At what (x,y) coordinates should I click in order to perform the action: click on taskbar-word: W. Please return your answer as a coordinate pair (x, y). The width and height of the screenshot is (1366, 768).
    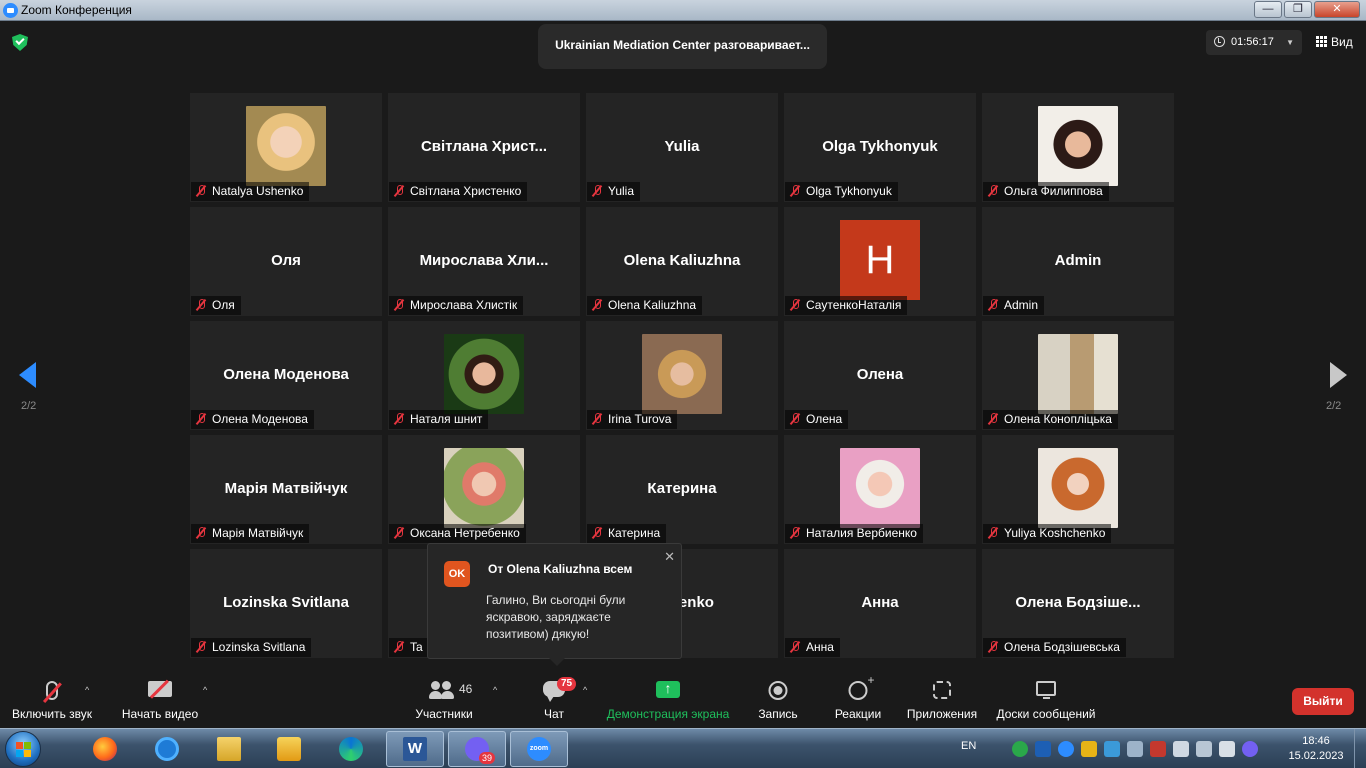
    Looking at the image, I should click on (415, 749).